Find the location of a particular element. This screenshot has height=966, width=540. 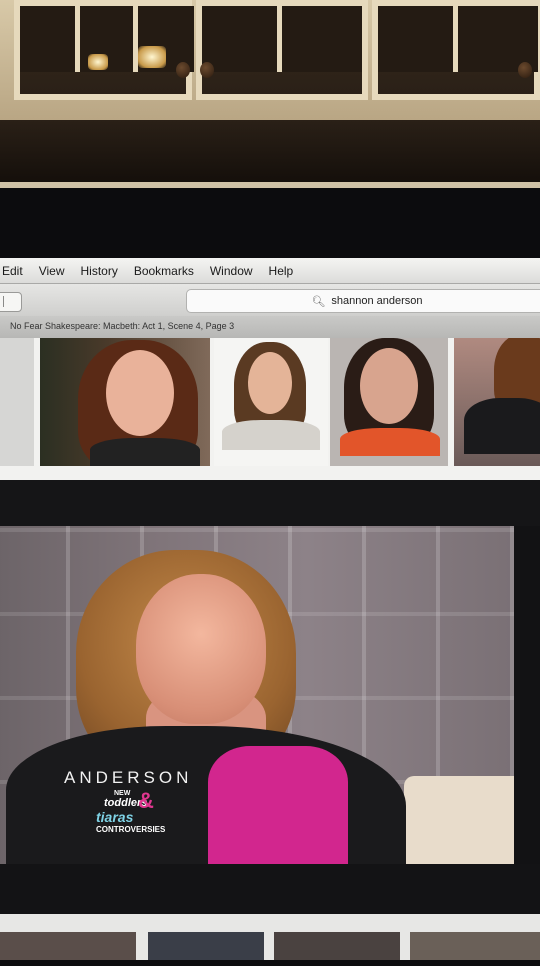

counter-shadow is located at coordinates (270, 155).